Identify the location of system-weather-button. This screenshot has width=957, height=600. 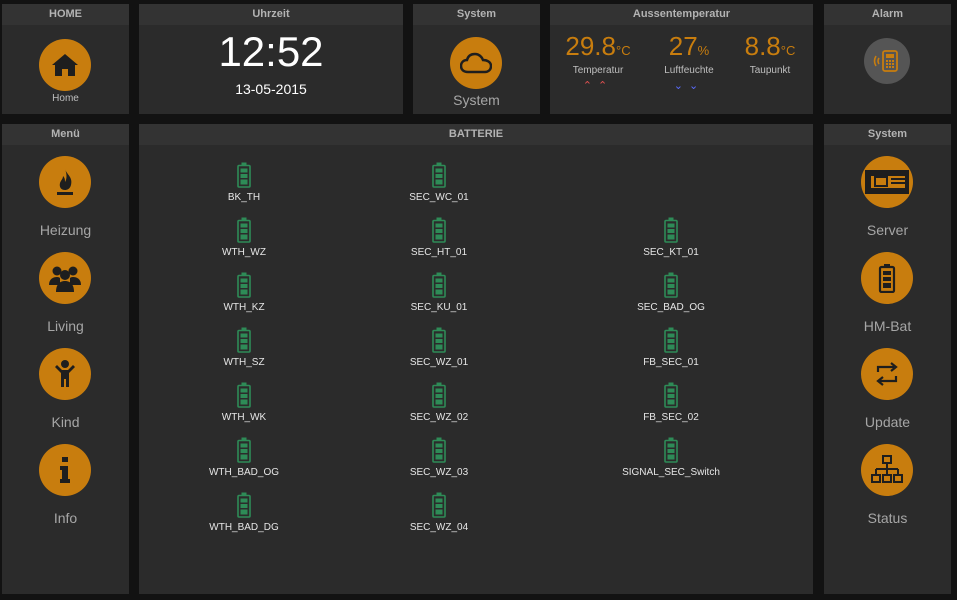
(476, 63).